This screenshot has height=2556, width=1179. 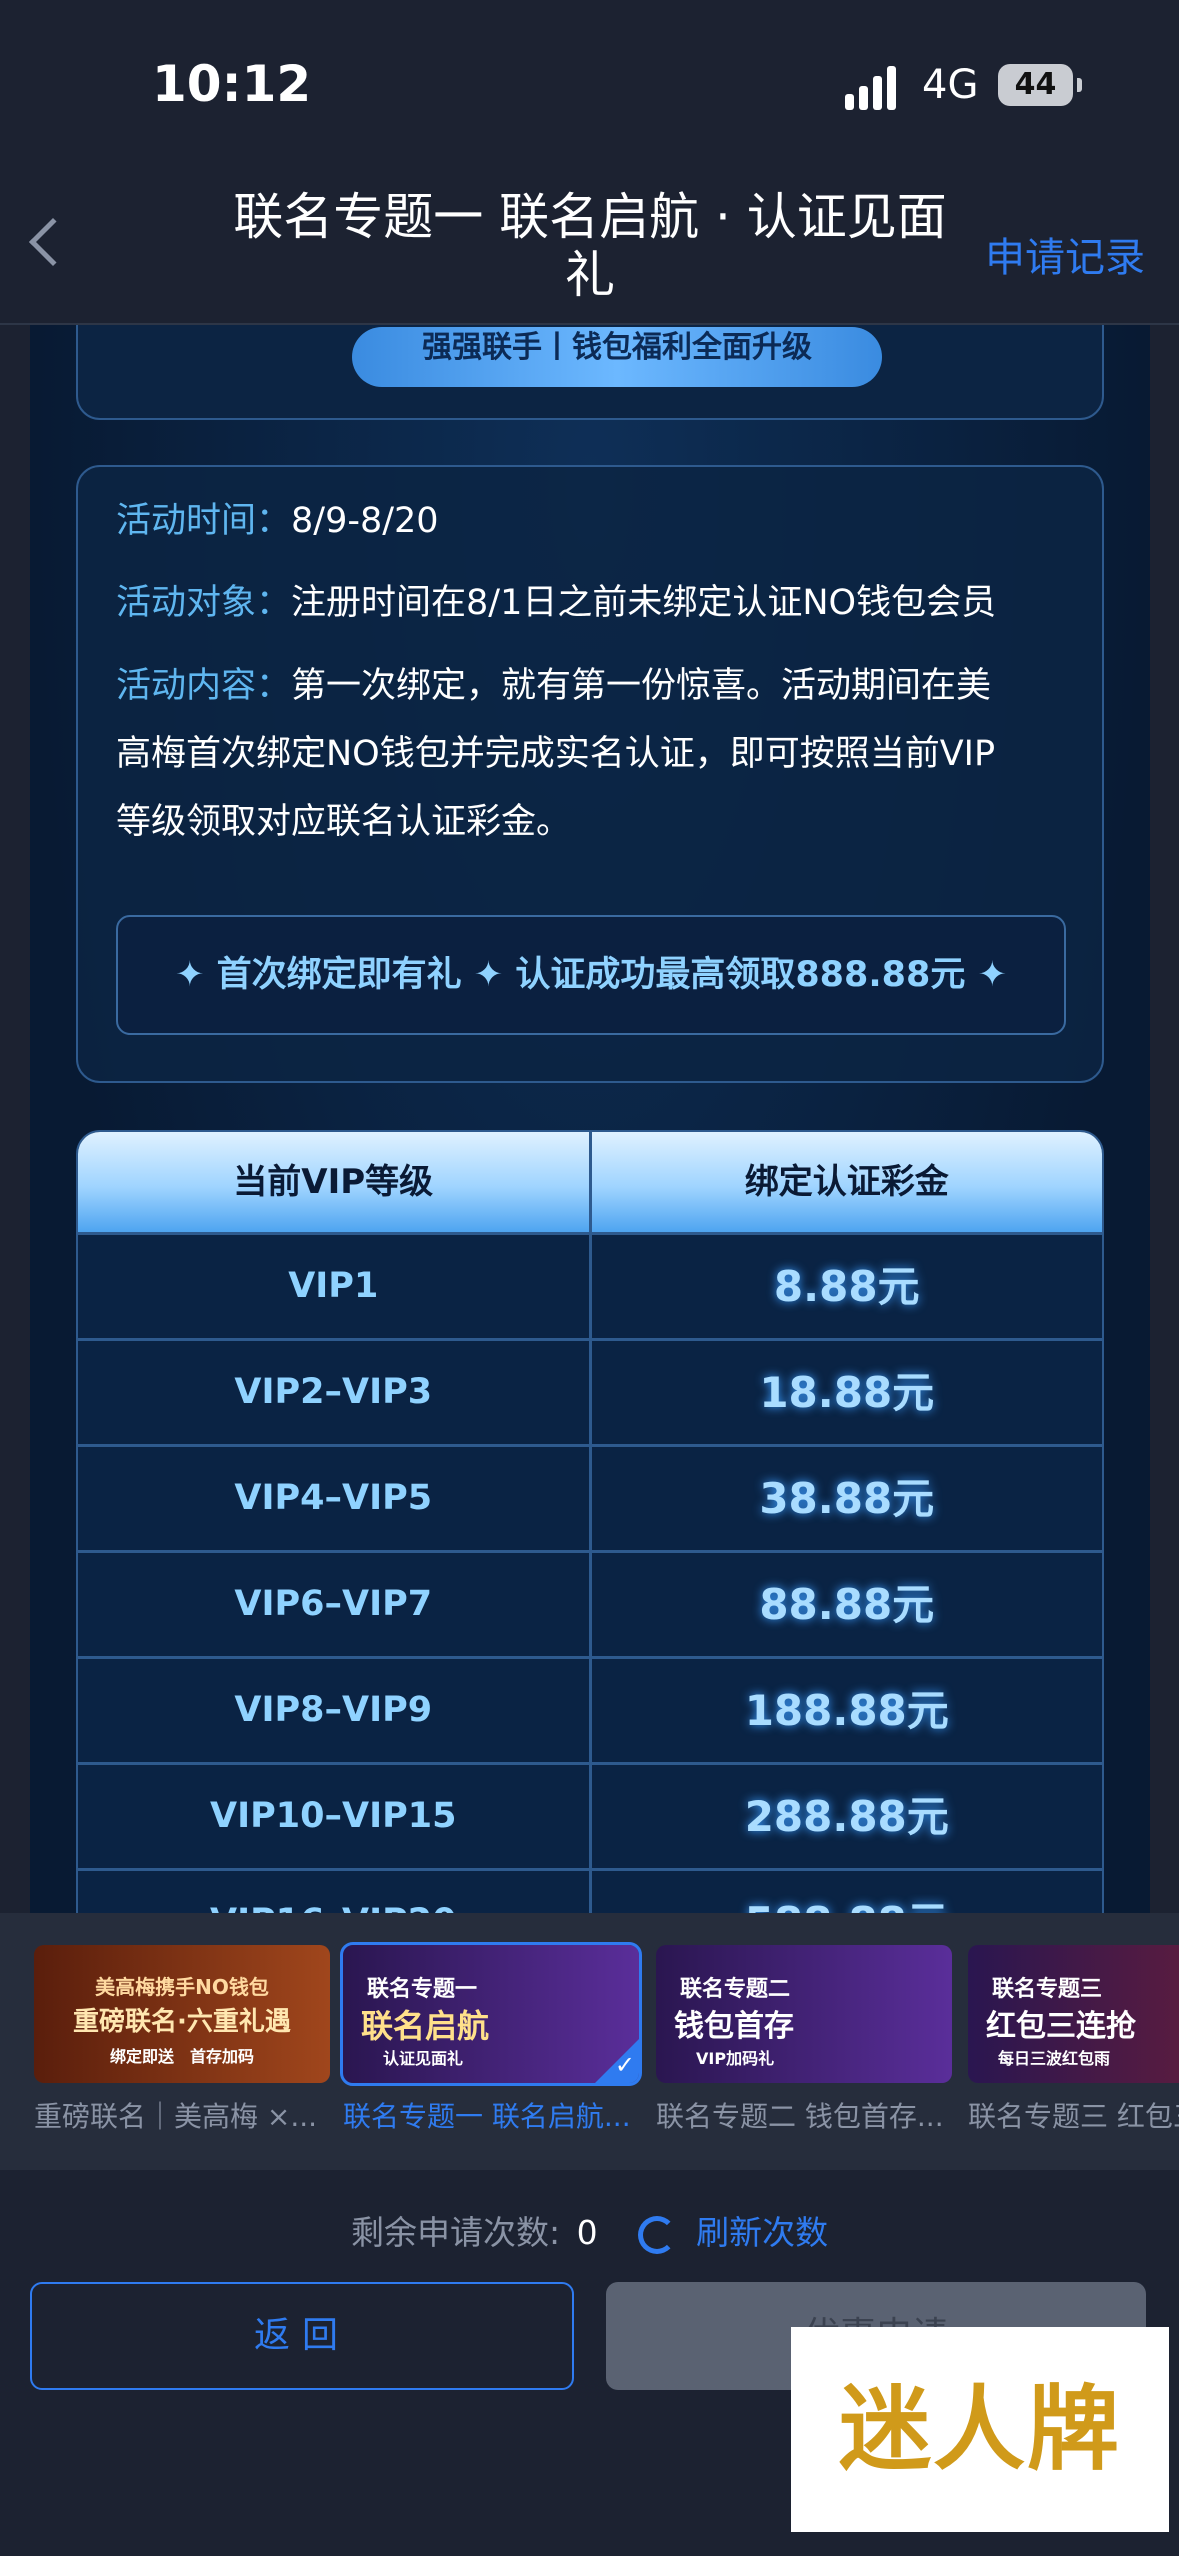 What do you see at coordinates (491, 2014) in the screenshot?
I see `thumb-topic-1-image: 联名专题一 联名启航 认证见面礼 ✓` at bounding box center [491, 2014].